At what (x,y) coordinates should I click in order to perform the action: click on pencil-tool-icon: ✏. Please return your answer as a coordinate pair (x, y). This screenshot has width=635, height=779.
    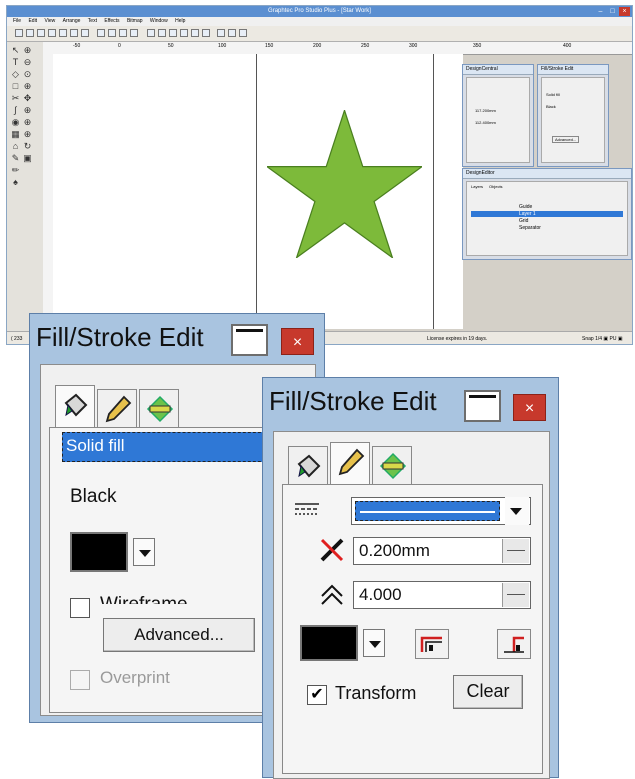
    Looking at the image, I should click on (15, 170).